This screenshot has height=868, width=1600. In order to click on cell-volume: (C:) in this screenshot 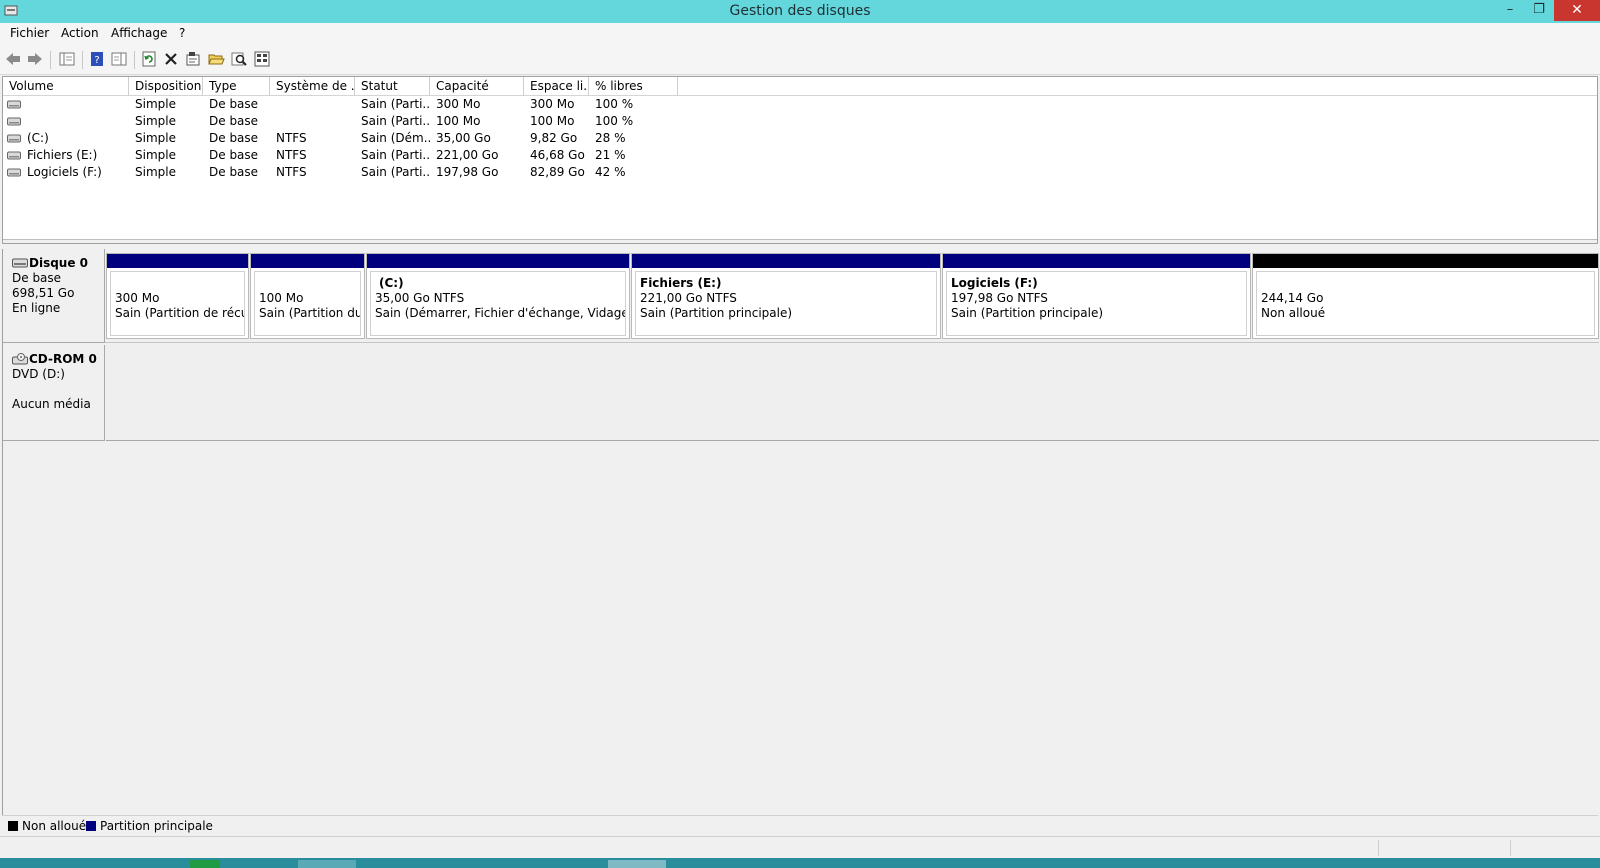, I will do `click(38, 138)`.